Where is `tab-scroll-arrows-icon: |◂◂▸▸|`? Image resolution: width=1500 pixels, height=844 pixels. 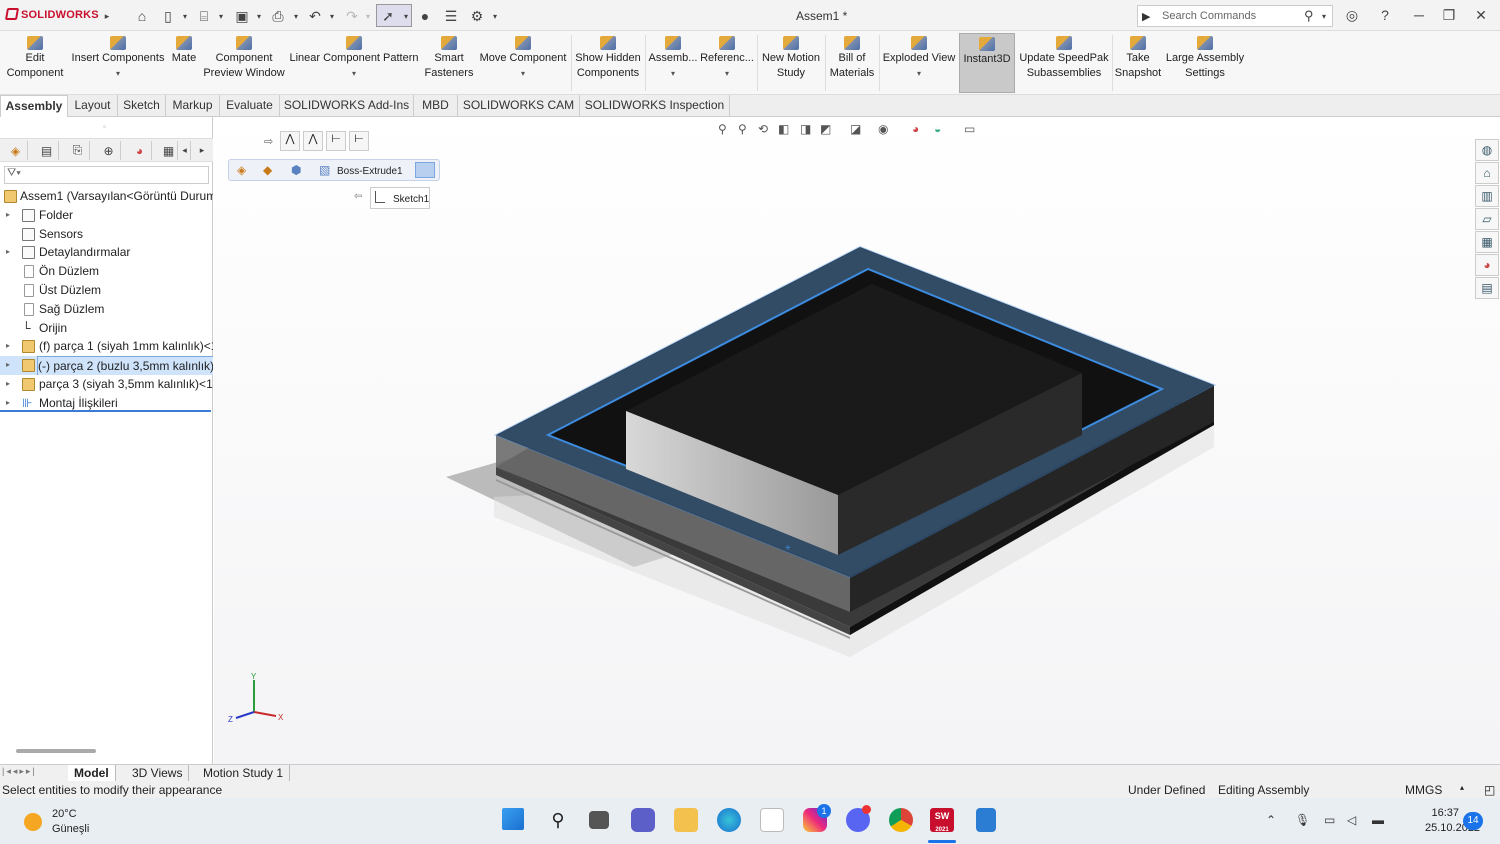
tab-scroll-arrows-icon: |◂◂▸▸| is located at coordinates (19, 771).